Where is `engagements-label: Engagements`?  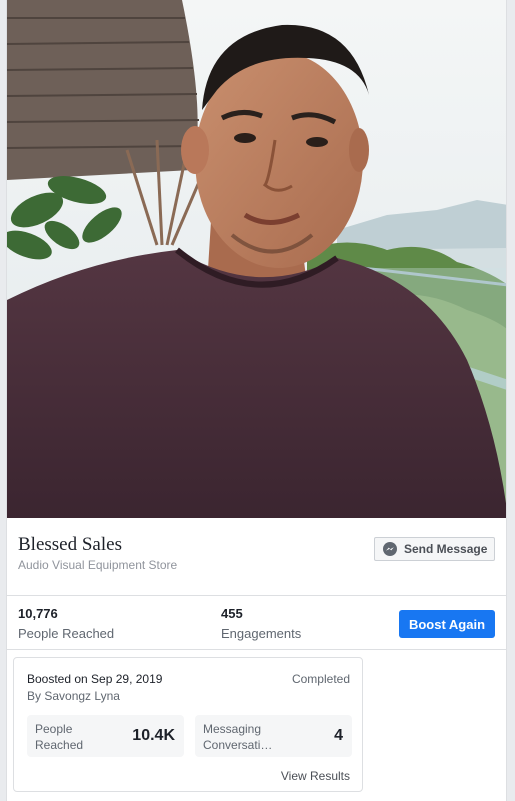
engagements-label: Engagements is located at coordinates (261, 633).